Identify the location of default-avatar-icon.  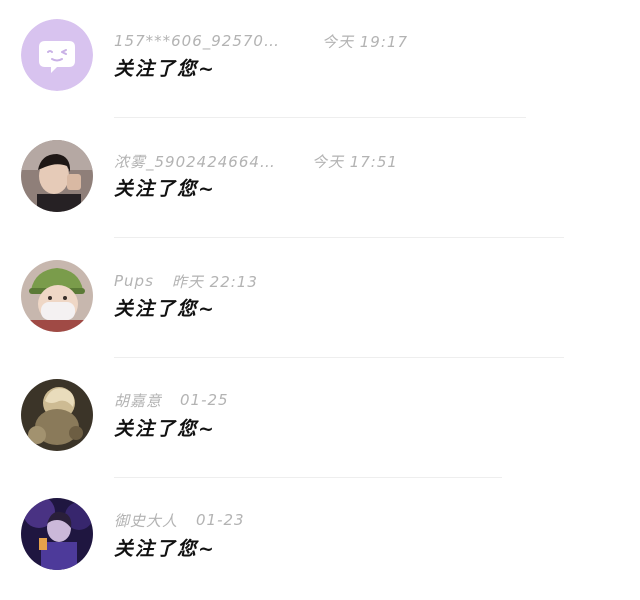
(57, 55).